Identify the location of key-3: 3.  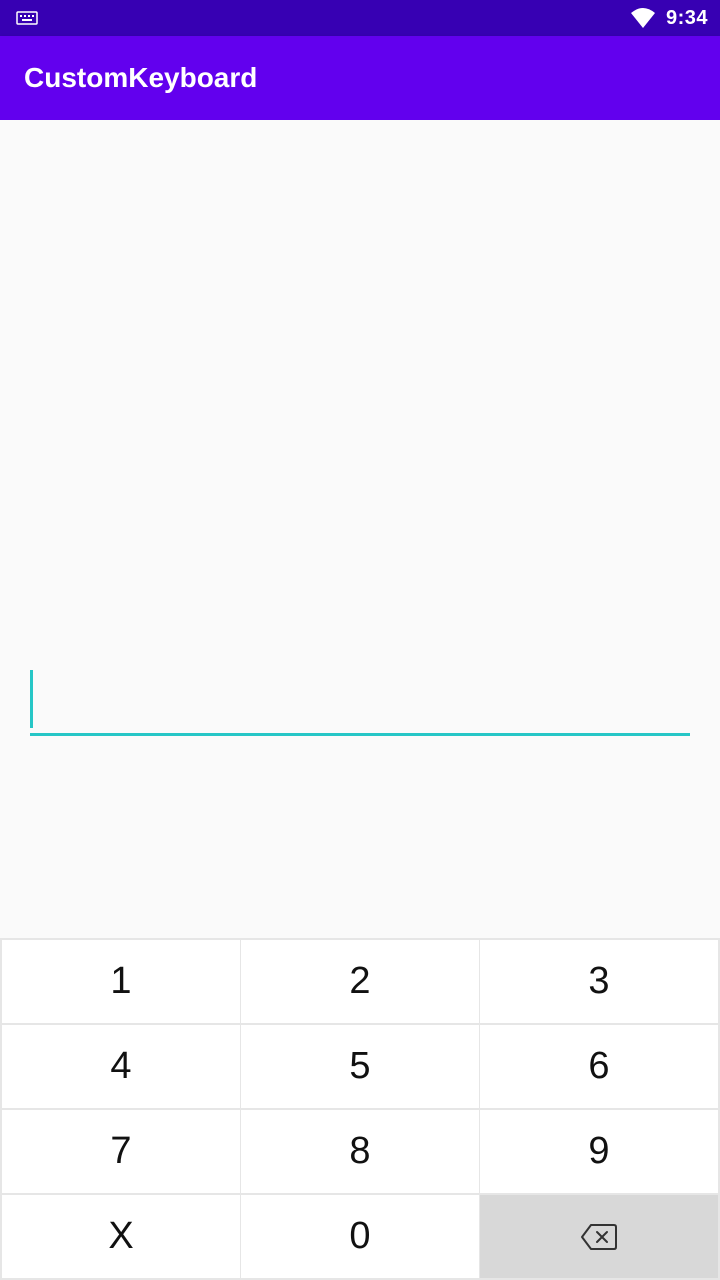
(599, 981).